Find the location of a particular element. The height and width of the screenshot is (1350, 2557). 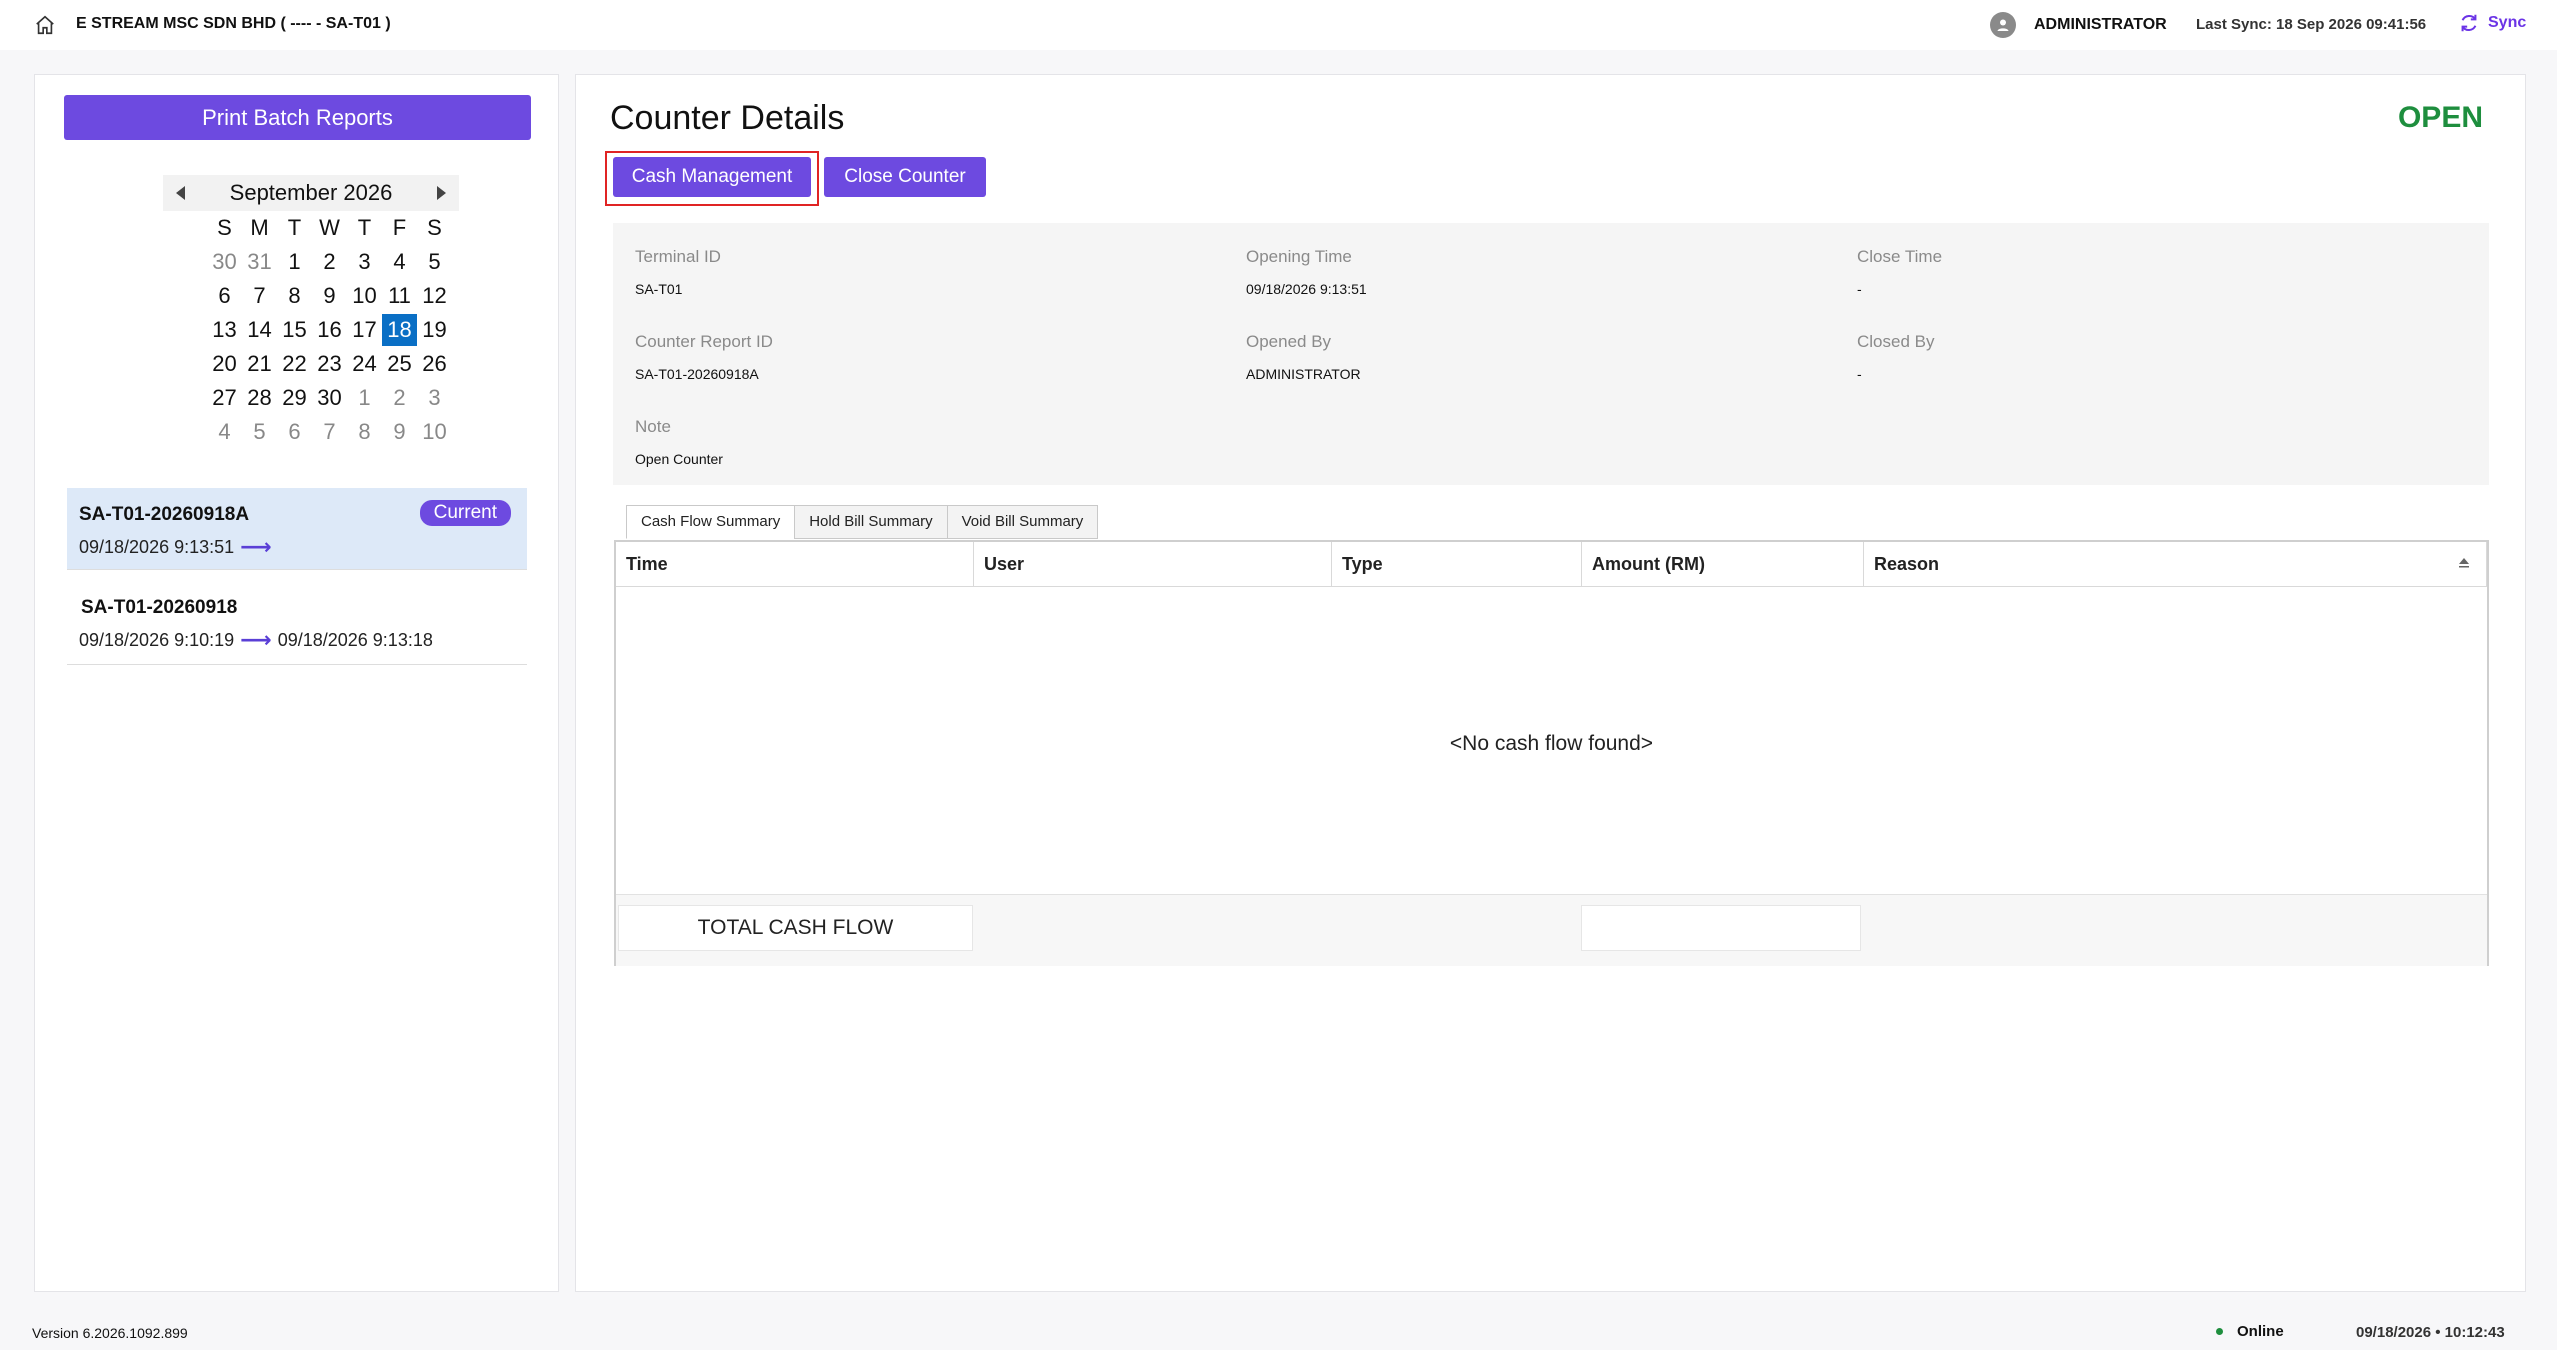

column-header-user: User is located at coordinates (1153, 564).